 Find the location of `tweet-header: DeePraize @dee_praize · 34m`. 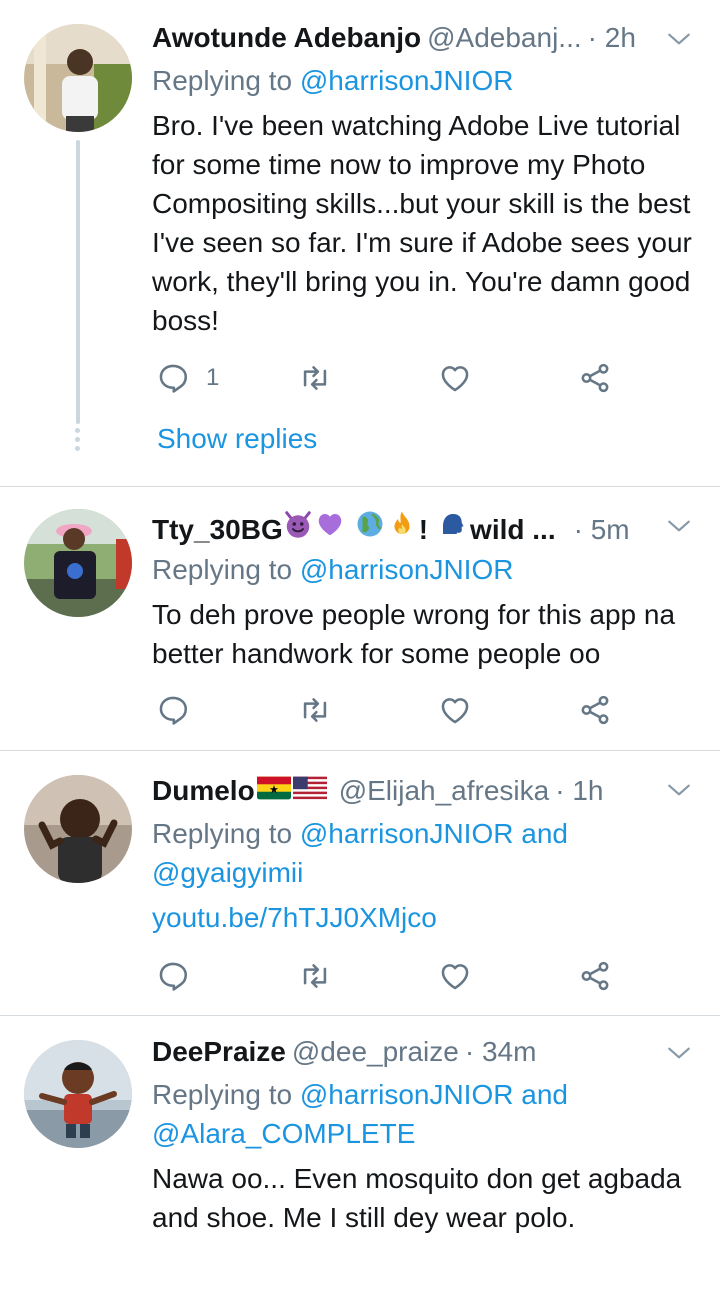

tweet-header: DeePraize @dee_praize · 34m is located at coordinates (401, 1054).